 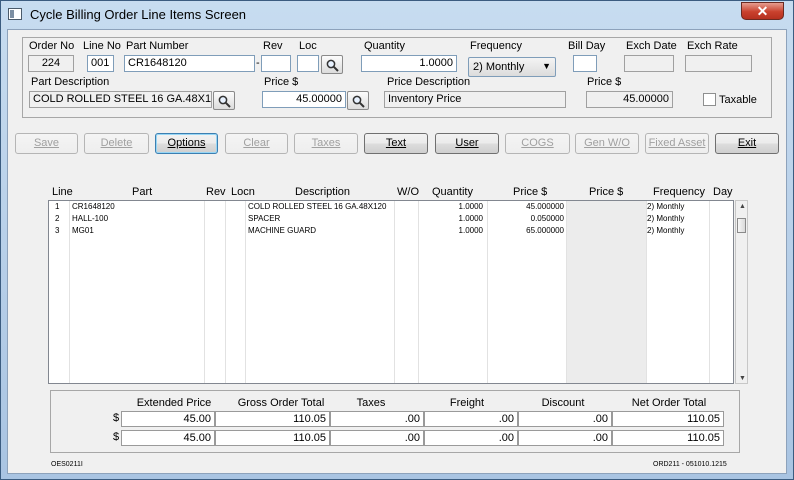 I want to click on rev-field, so click(x=276, y=63).